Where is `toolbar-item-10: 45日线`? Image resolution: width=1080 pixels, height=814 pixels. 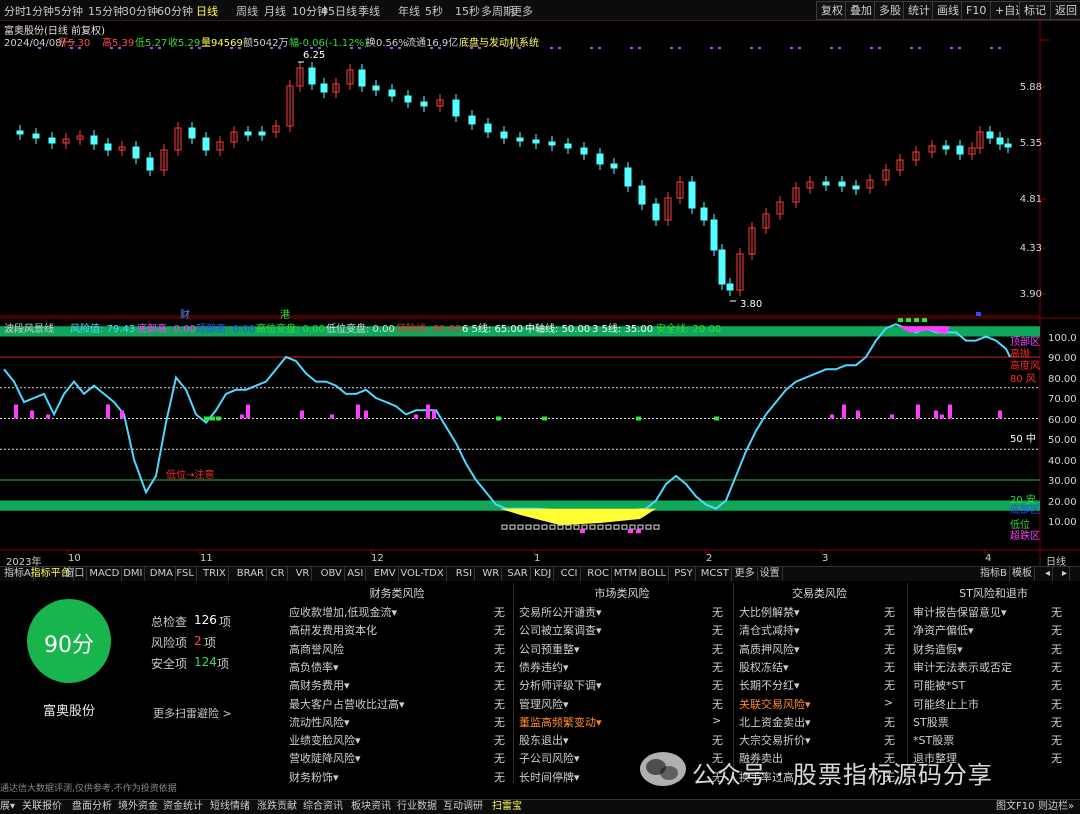 toolbar-item-10: 45日线 is located at coordinates (339, 11).